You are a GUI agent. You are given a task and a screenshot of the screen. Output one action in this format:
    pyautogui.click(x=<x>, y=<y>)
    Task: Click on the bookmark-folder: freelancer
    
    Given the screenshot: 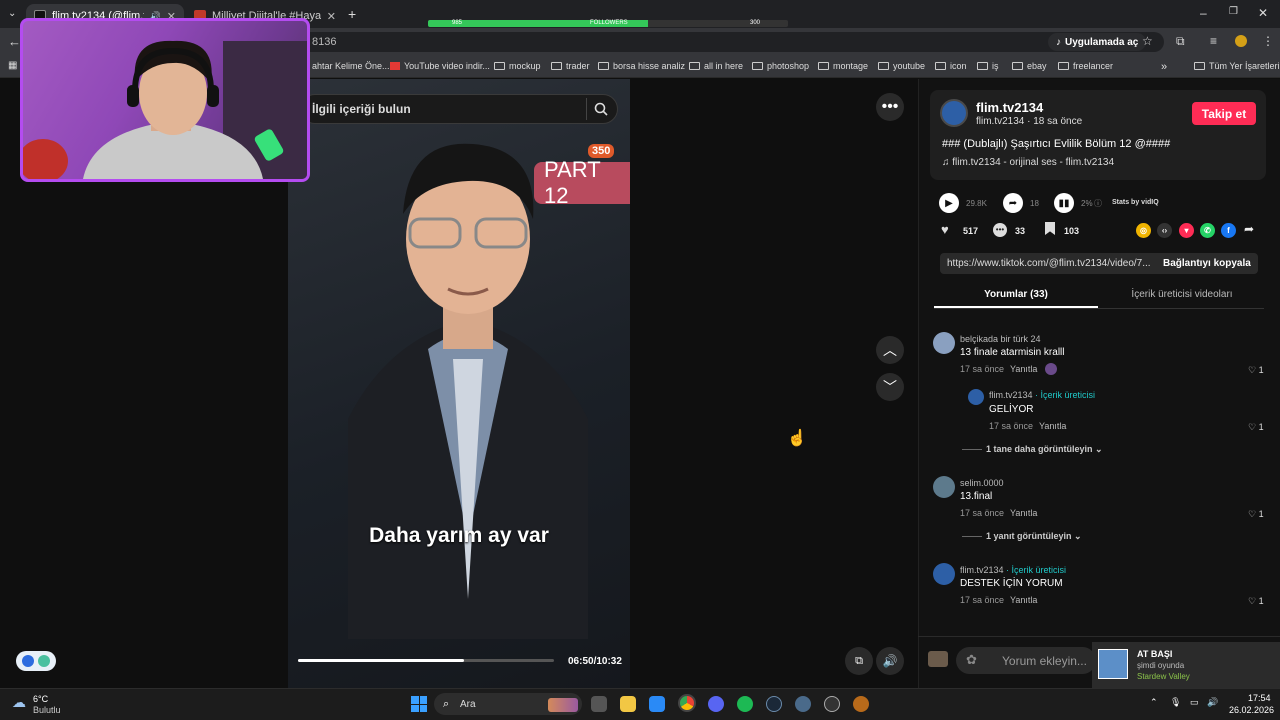 What is the action you would take?
    pyautogui.click(x=1085, y=66)
    